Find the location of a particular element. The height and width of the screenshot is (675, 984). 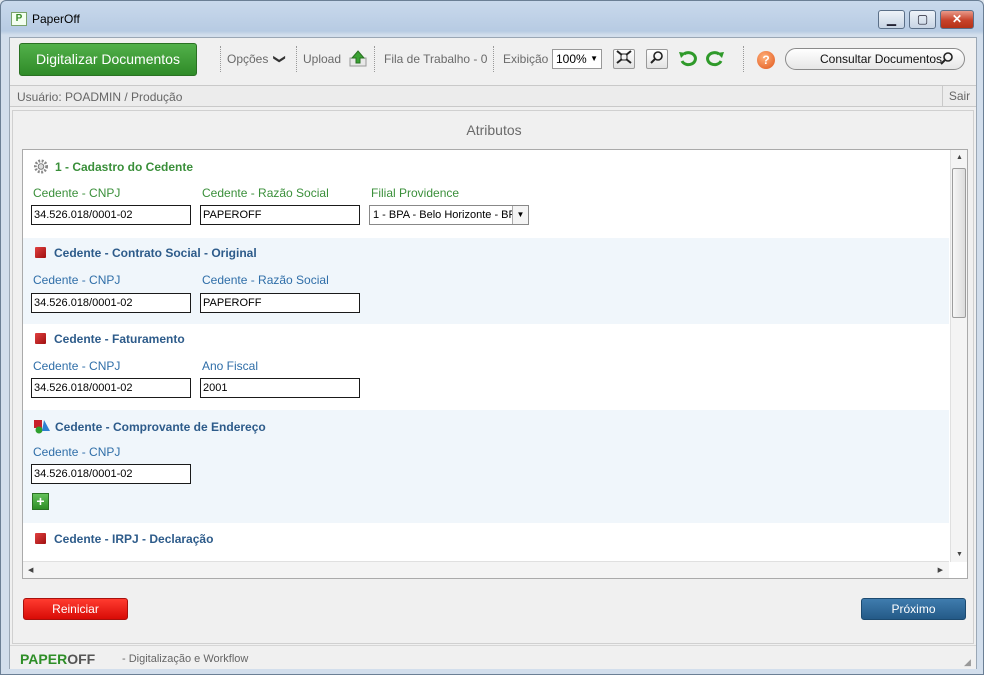

brand-paper: PAPER is located at coordinates (44, 659).